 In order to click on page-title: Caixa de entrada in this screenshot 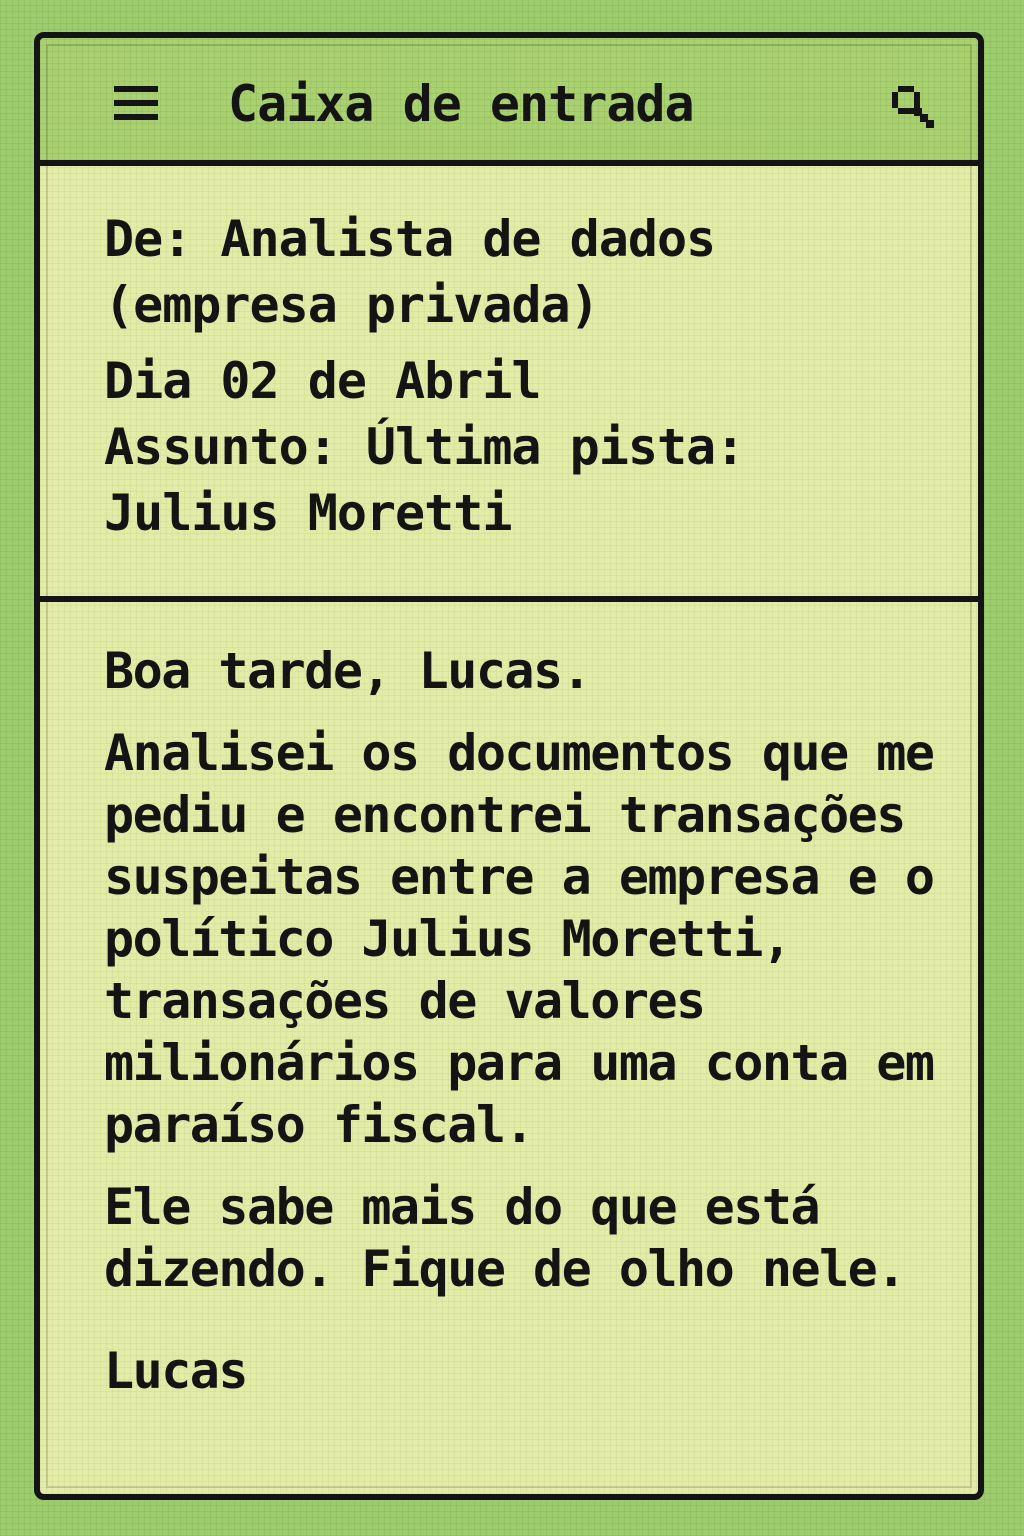, I will do `click(461, 104)`.